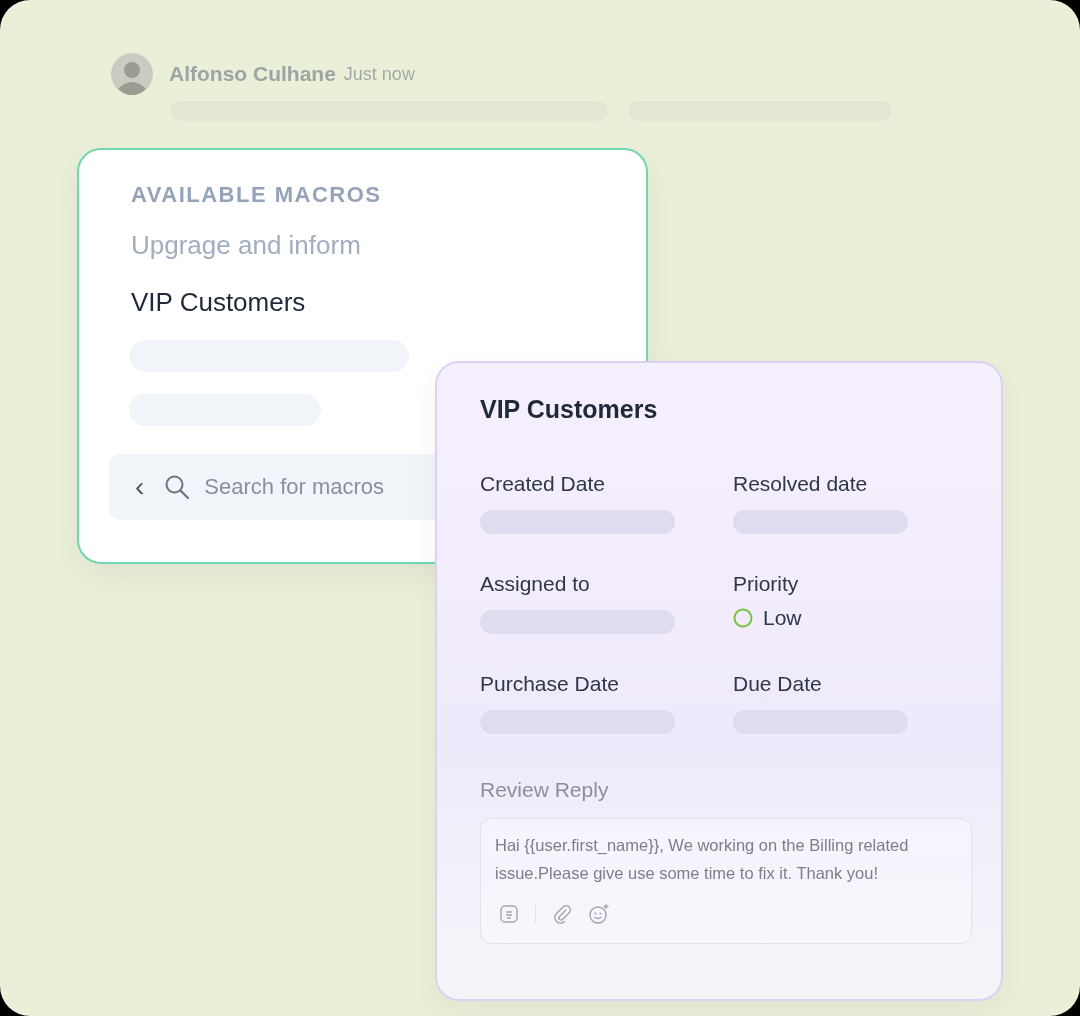  What do you see at coordinates (562, 914) in the screenshot?
I see `attachment-icon` at bounding box center [562, 914].